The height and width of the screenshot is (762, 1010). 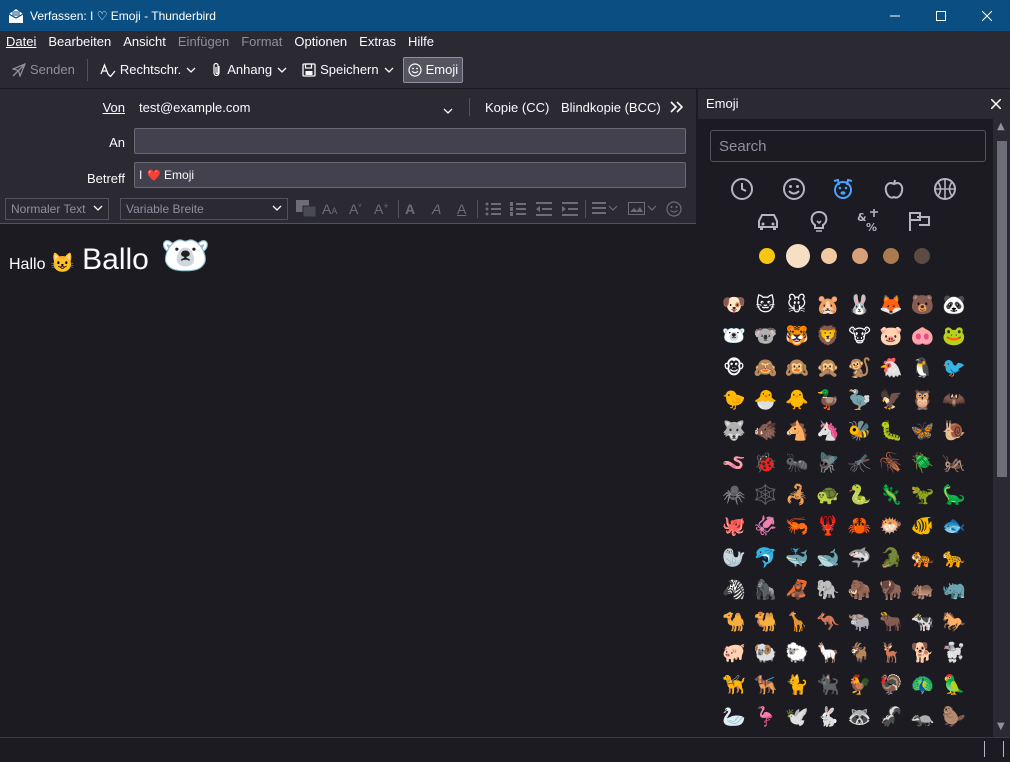 I want to click on emoji-cell: 🦑, so click(x=765, y=527).